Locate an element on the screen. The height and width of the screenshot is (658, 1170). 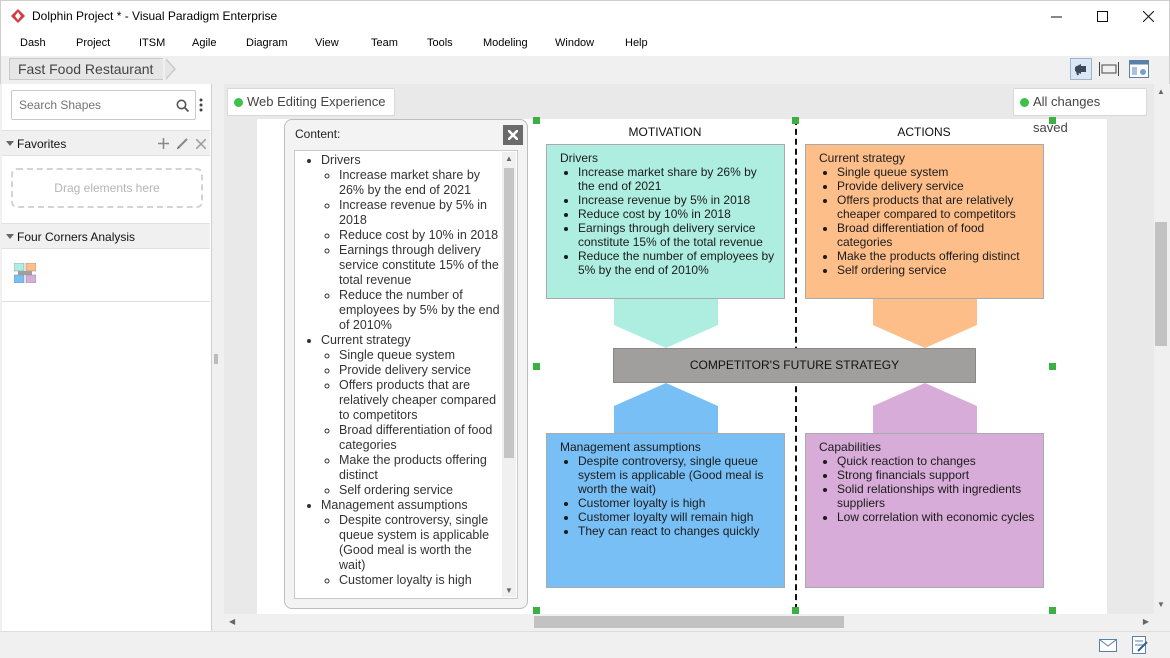
competitor-future-strategy-banner: COMPETITOR'S FUTURE STRATEGY is located at coordinates (794, 365).